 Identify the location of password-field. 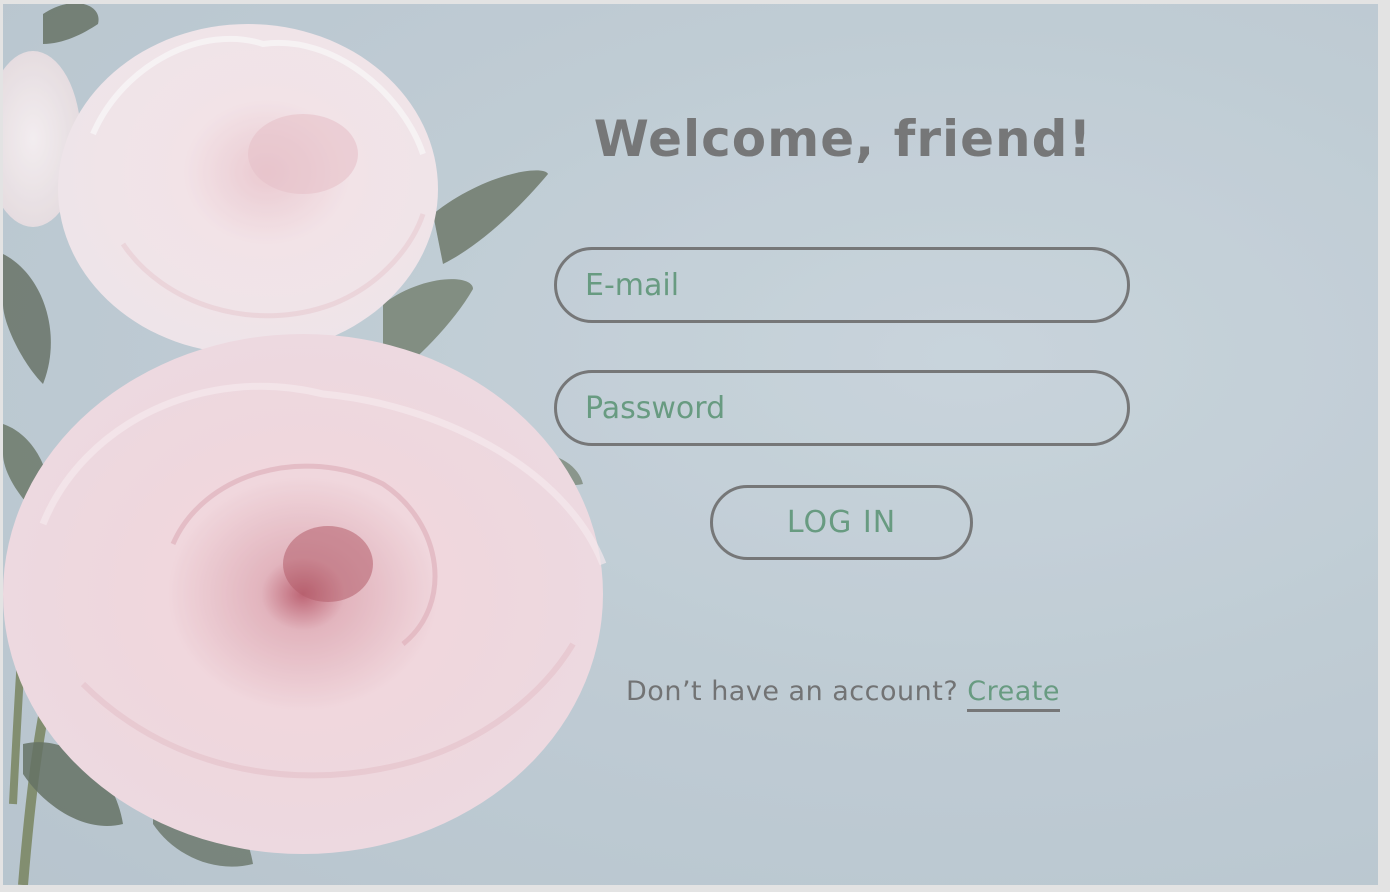
(842, 408).